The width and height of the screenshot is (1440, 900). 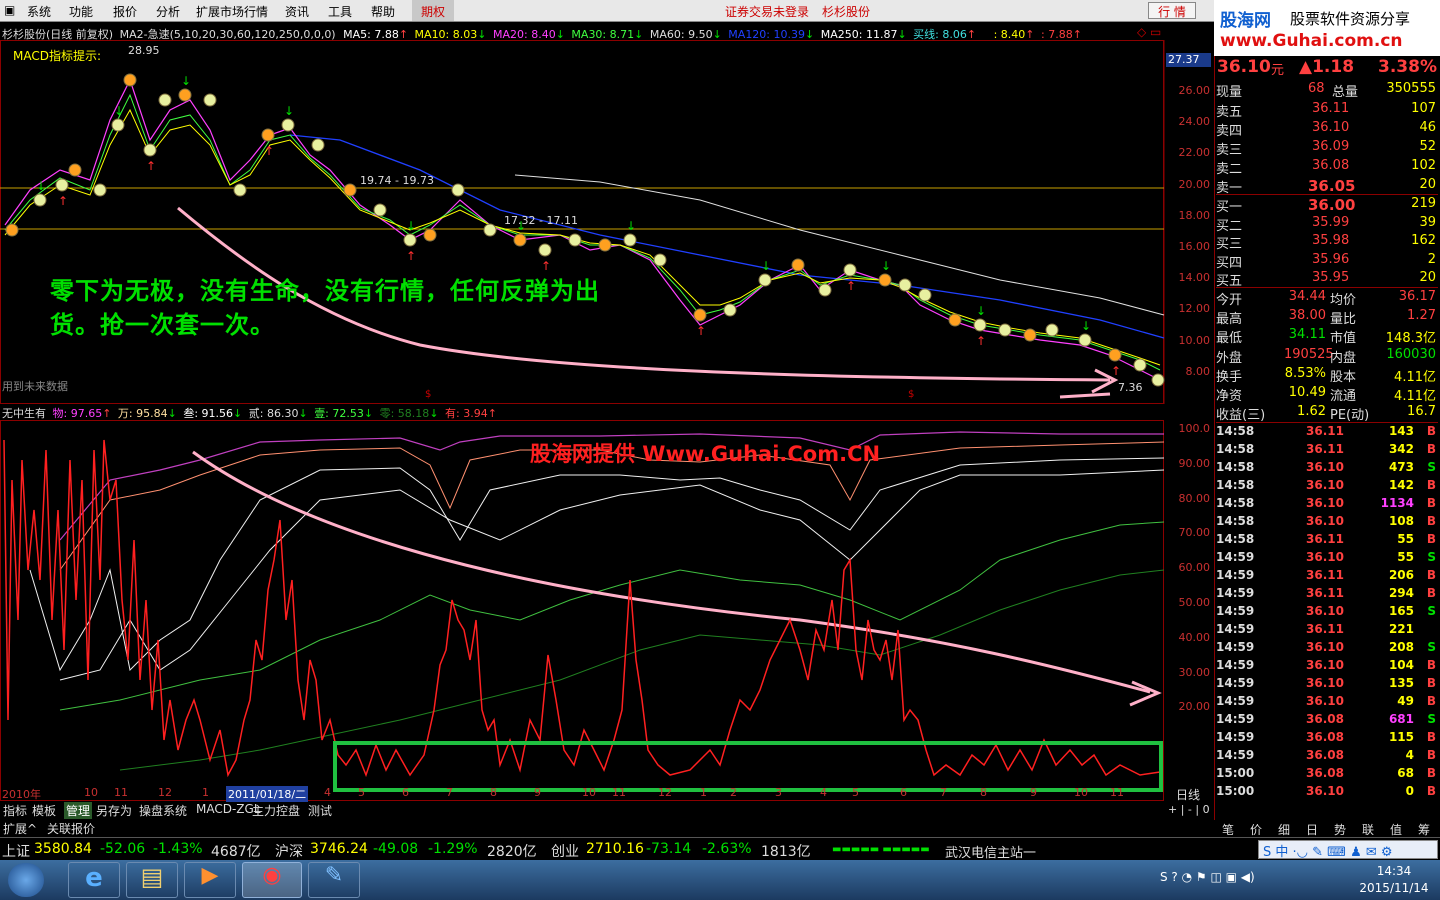 I want to click on menu-info: 资讯, so click(x=297, y=11).